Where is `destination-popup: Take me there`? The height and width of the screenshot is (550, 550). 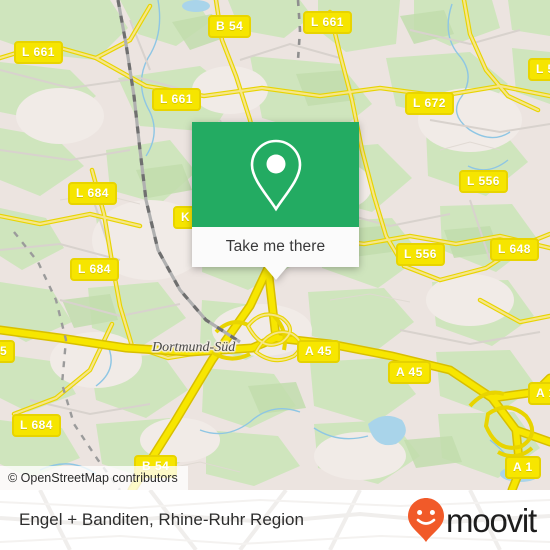 destination-popup: Take me there is located at coordinates (275, 201).